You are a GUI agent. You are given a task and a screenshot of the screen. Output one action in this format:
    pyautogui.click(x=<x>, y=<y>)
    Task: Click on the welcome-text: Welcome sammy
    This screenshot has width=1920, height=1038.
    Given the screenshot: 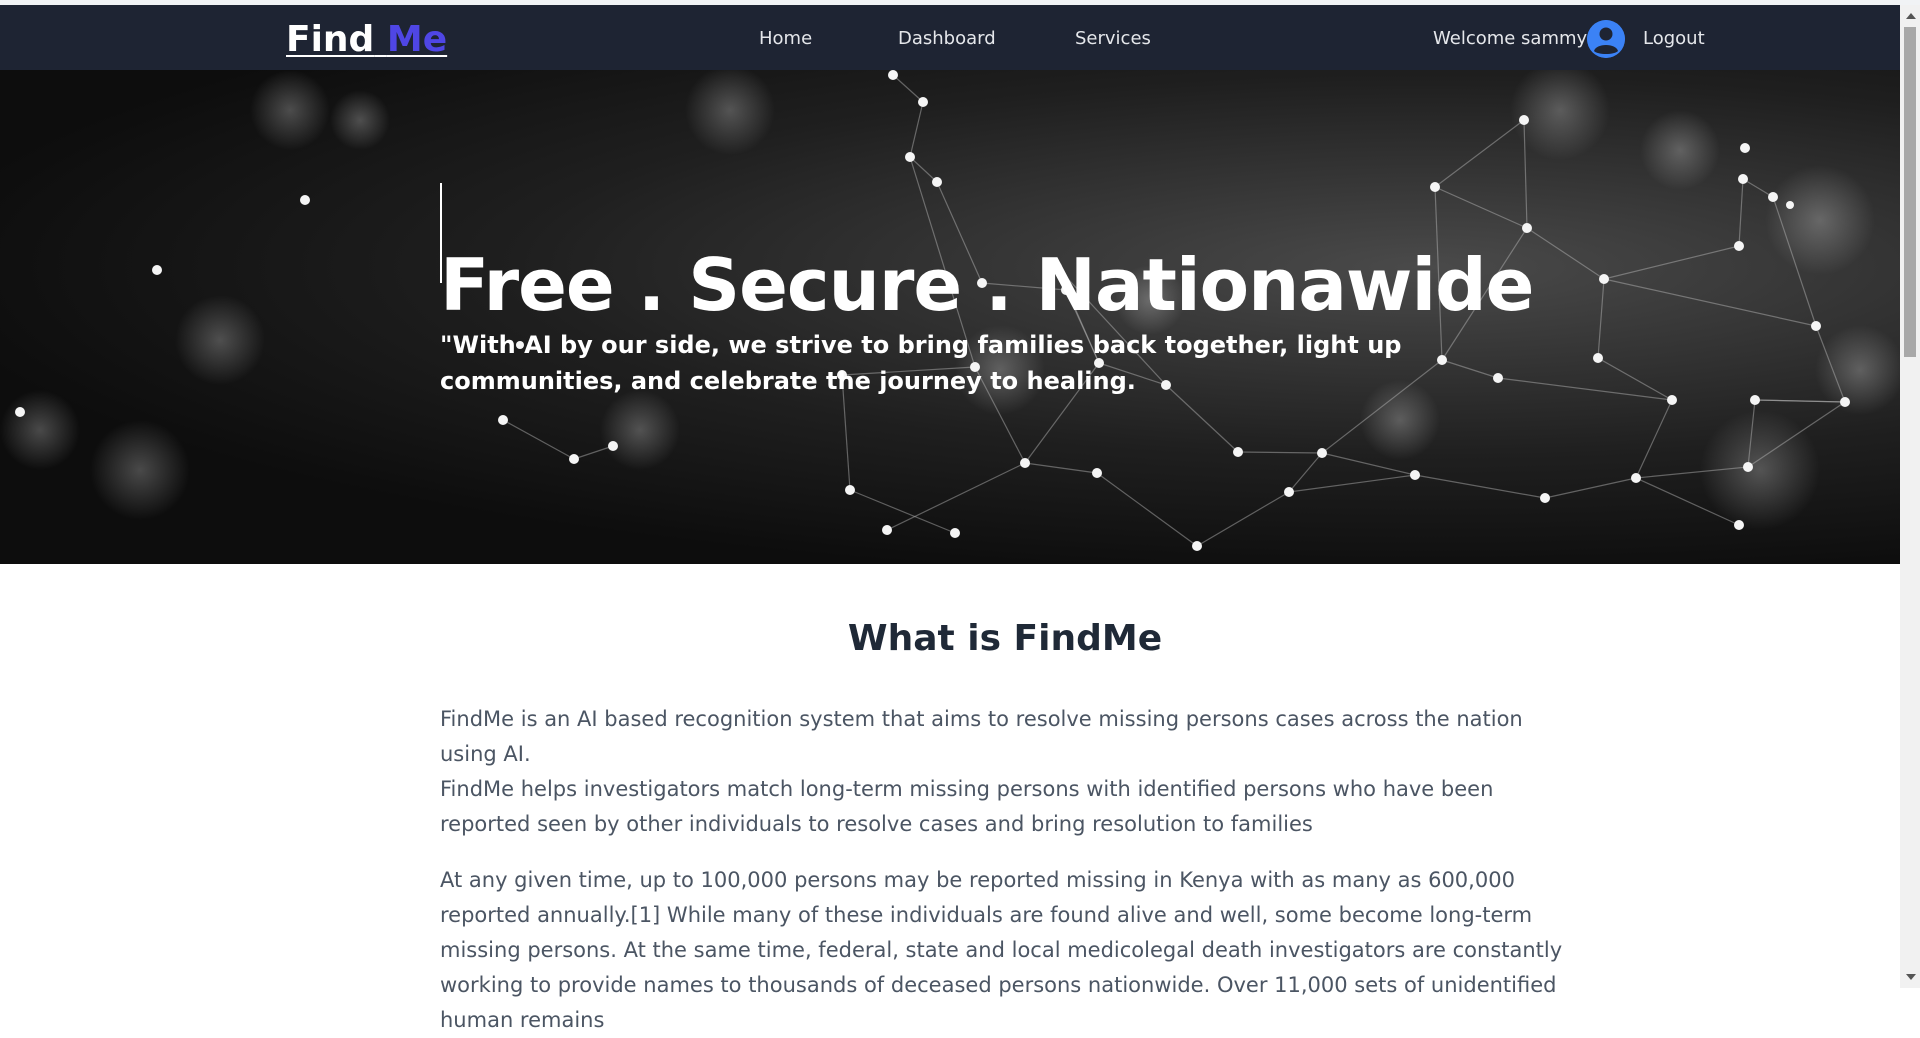 What is the action you would take?
    pyautogui.click(x=1510, y=38)
    